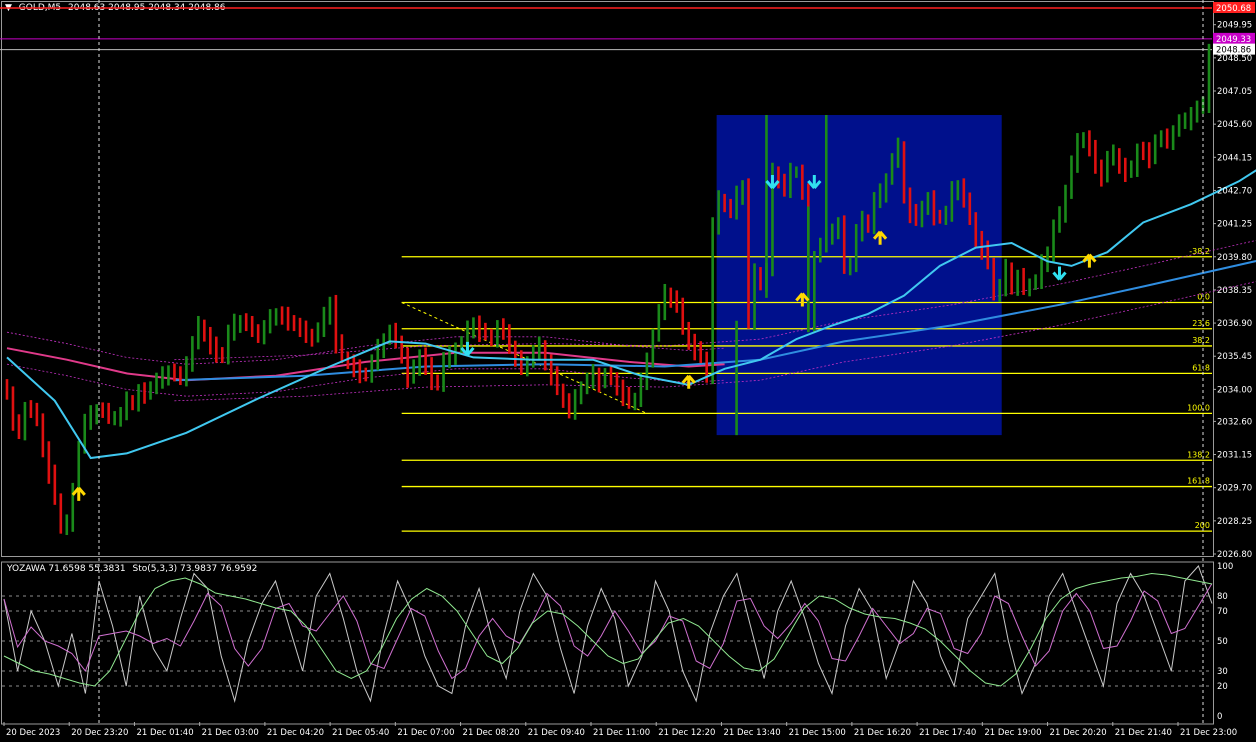 The height and width of the screenshot is (742, 1256). What do you see at coordinates (686, 733) in the screenshot?
I see `time-axis-label: 21 Dec 12:20` at bounding box center [686, 733].